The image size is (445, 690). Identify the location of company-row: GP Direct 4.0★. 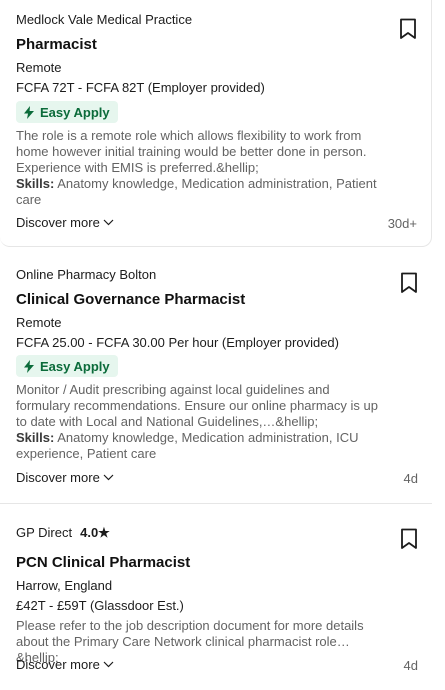
(63, 533).